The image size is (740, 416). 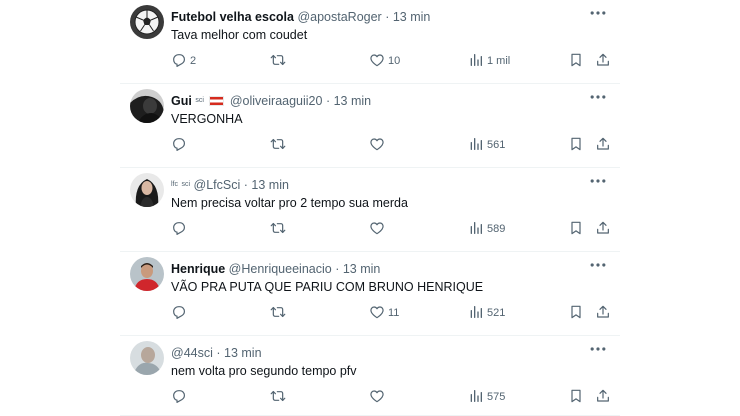 What do you see at coordinates (280, 269) in the screenshot?
I see `author-handle: @Henriqueeinacio` at bounding box center [280, 269].